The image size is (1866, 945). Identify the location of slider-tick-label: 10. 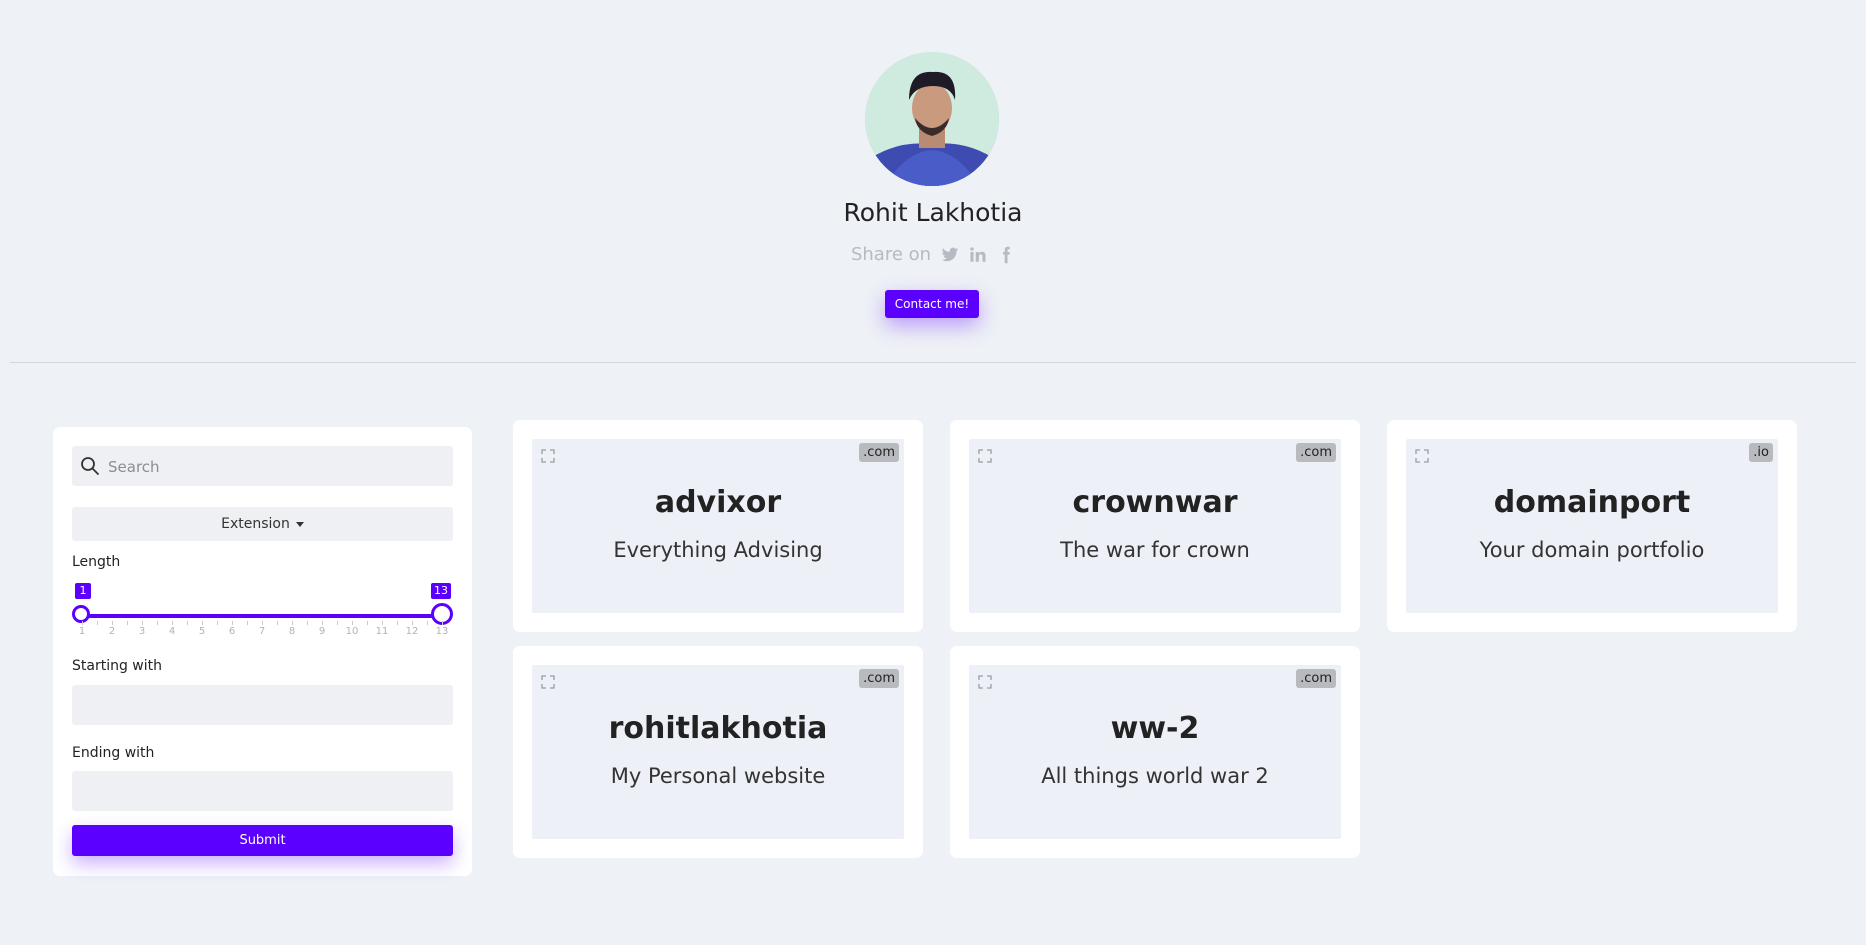
(352, 631).